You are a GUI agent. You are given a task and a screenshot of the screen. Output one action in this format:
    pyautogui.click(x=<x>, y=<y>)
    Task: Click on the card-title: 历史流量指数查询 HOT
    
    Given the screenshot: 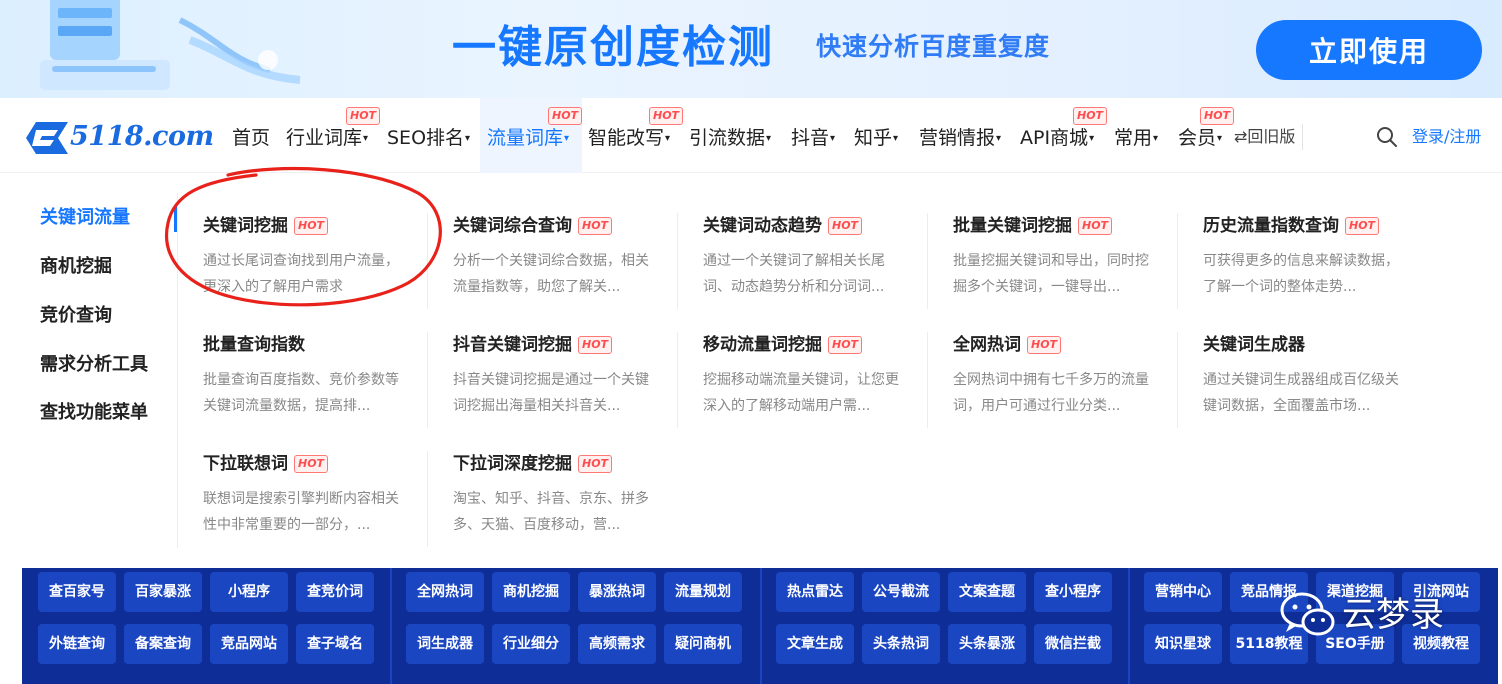 What is the action you would take?
    pyautogui.click(x=1291, y=226)
    